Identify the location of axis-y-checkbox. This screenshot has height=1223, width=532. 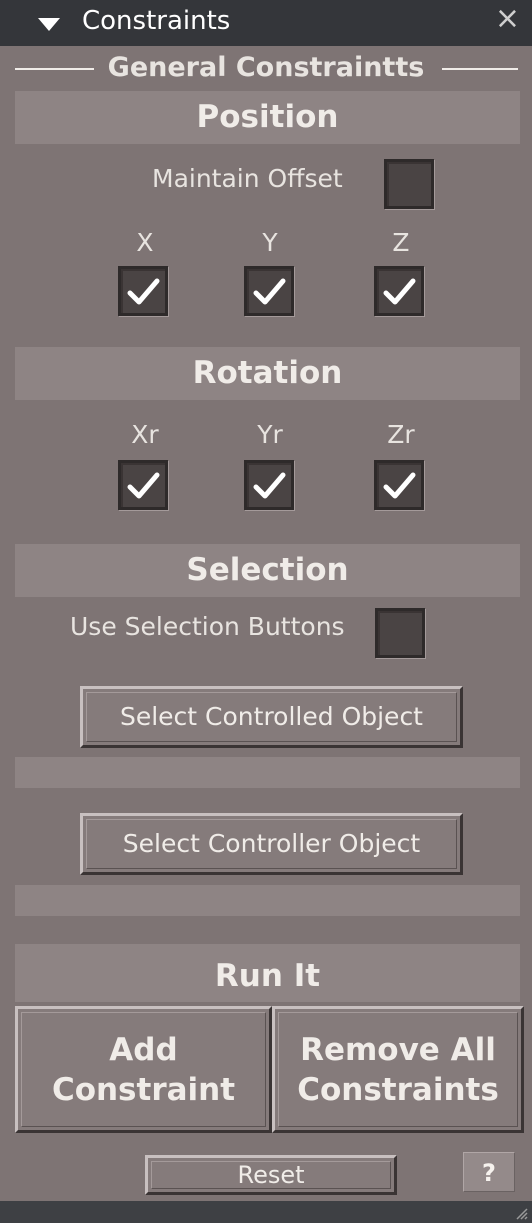
(269, 291).